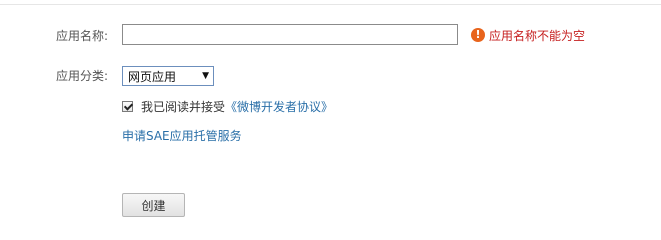 This screenshot has width=661, height=240. I want to click on agree-checkbox, so click(127, 106).